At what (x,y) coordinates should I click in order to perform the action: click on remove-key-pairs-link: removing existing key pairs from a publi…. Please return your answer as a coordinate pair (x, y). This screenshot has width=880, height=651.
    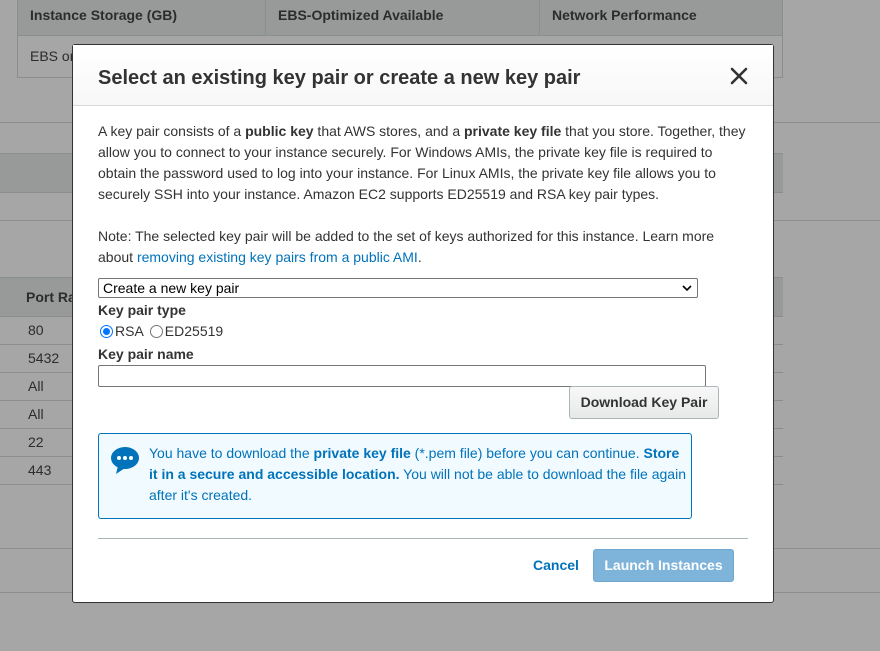
    Looking at the image, I should click on (277, 257).